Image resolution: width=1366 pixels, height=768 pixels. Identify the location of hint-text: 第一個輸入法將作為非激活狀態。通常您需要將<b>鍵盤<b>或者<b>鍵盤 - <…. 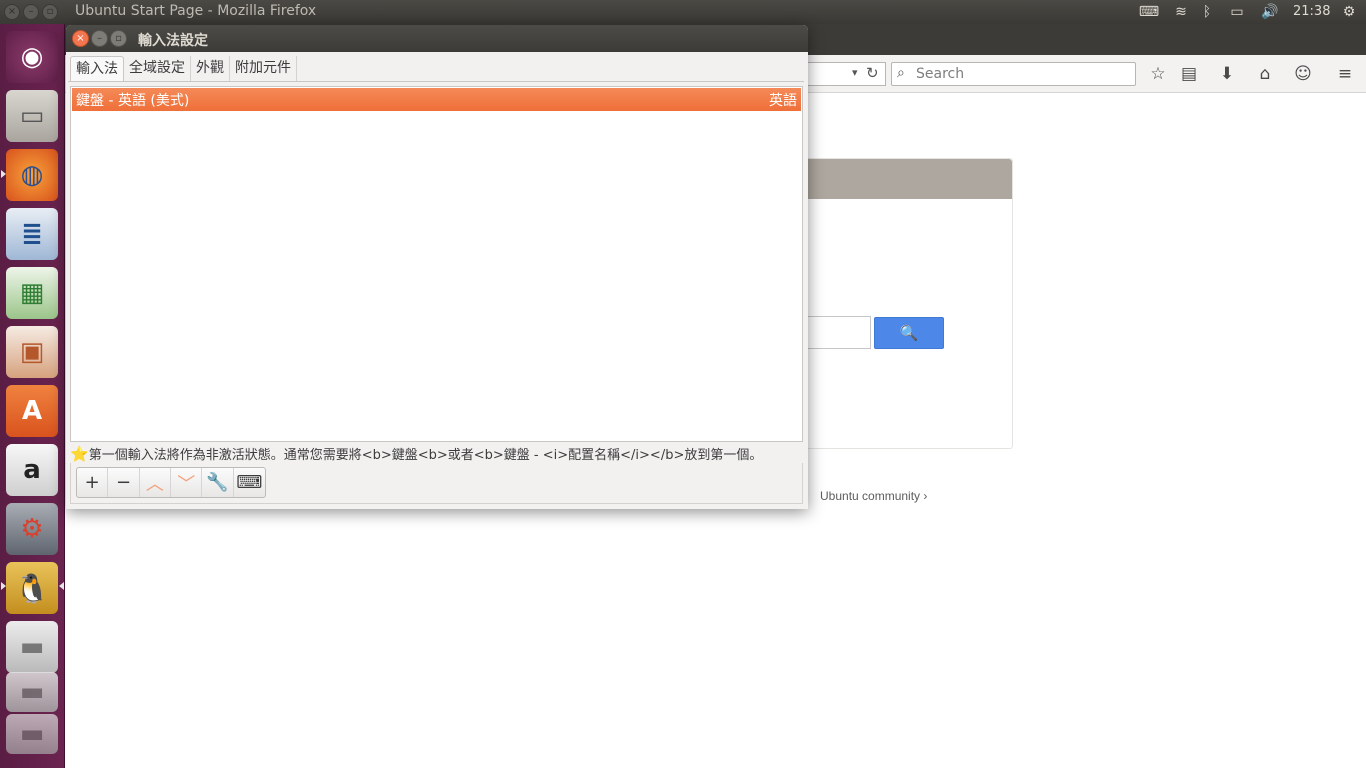
(425, 455).